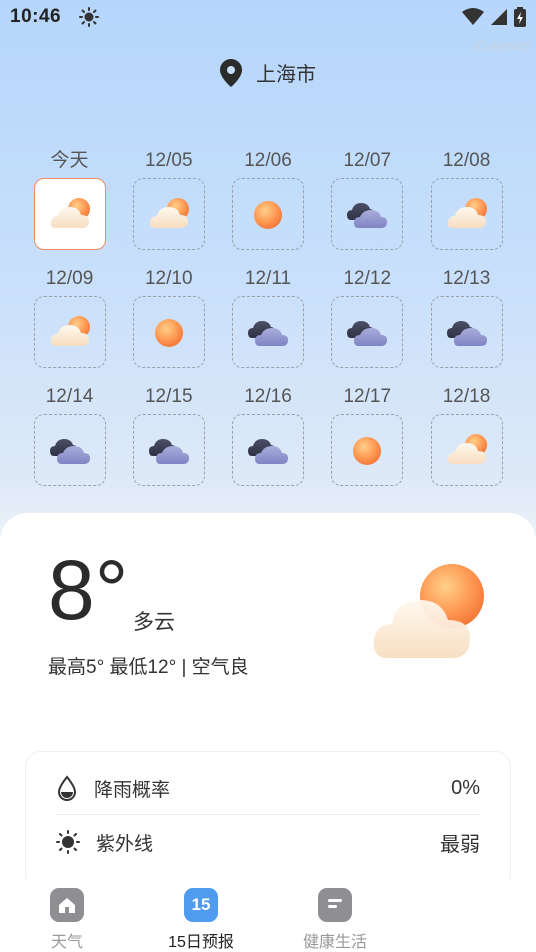  I want to click on forecast-day-label: 12/18, so click(466, 396).